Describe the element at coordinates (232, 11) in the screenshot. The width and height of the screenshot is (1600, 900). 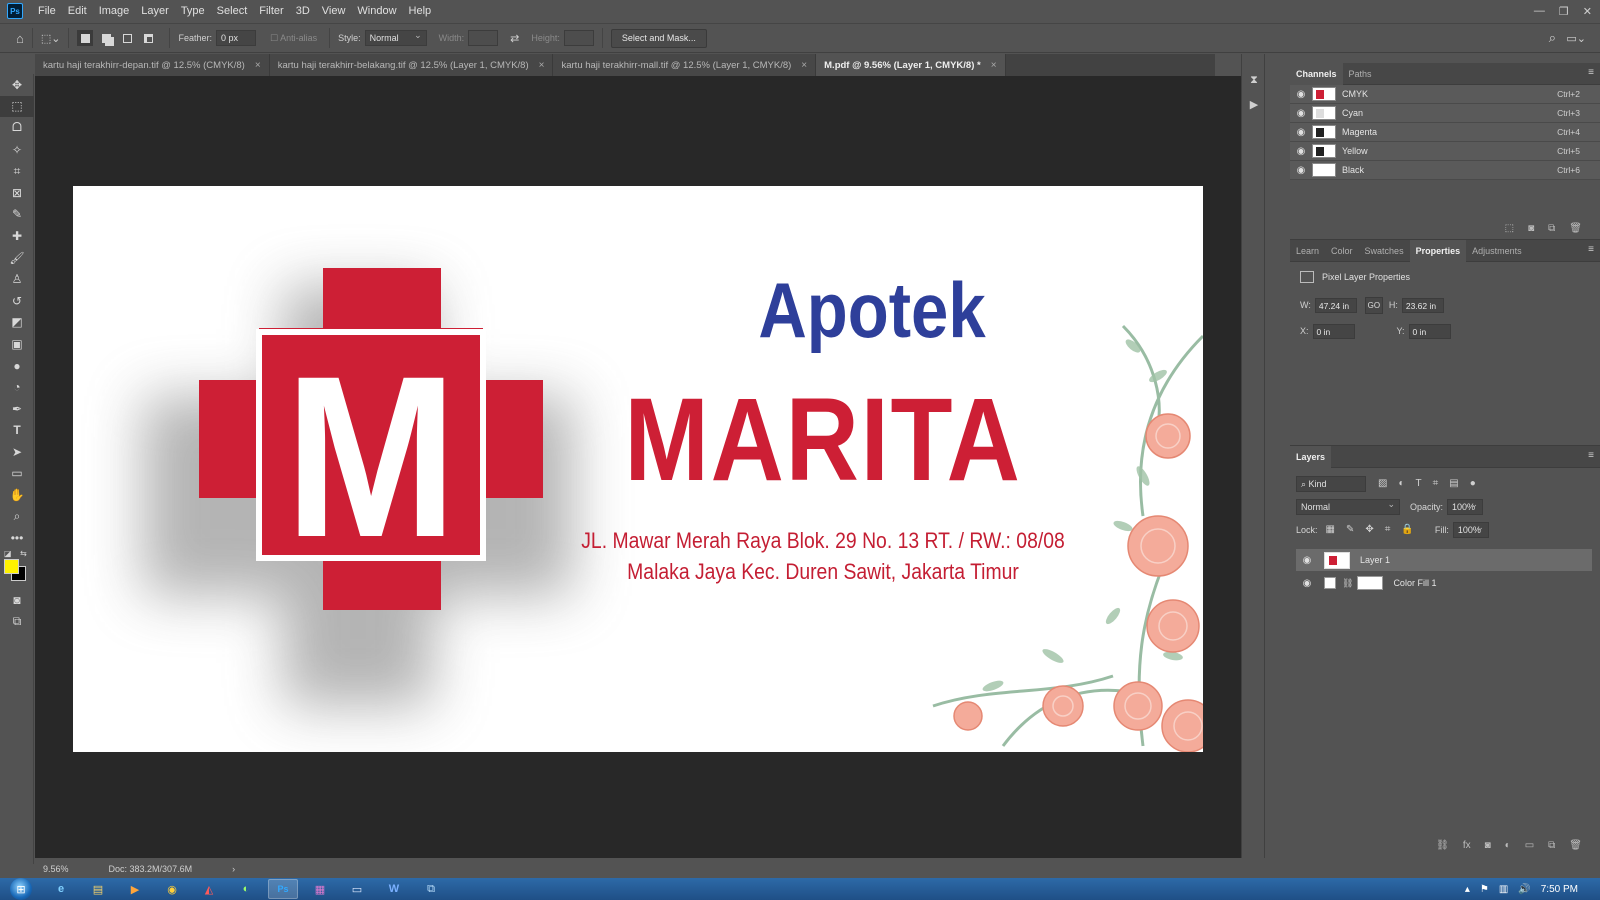
I see `menu-select: Select` at that location.